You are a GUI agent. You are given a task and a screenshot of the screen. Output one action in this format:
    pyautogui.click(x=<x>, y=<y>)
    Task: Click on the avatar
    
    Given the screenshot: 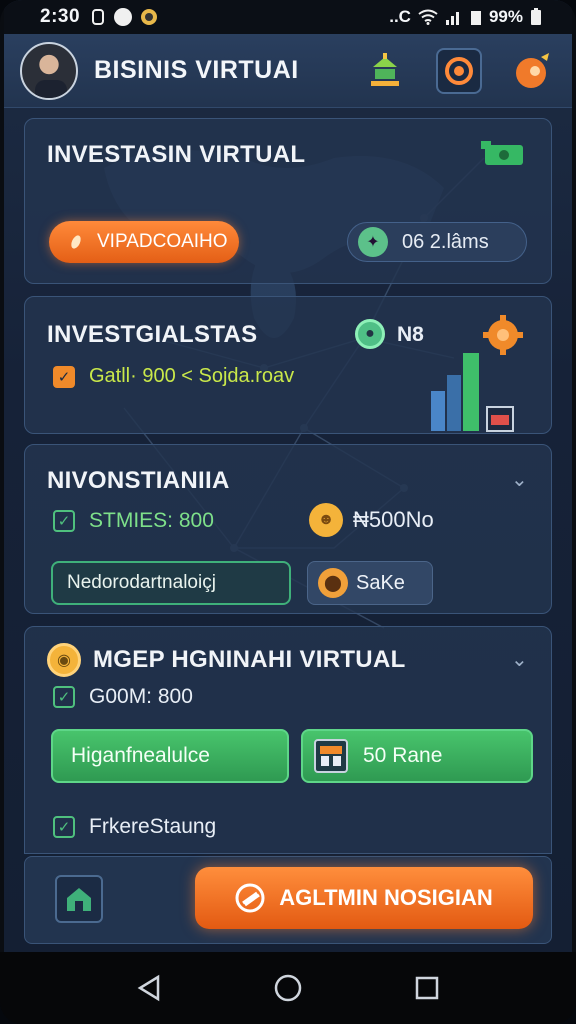 What is the action you would take?
    pyautogui.click(x=49, y=70)
    